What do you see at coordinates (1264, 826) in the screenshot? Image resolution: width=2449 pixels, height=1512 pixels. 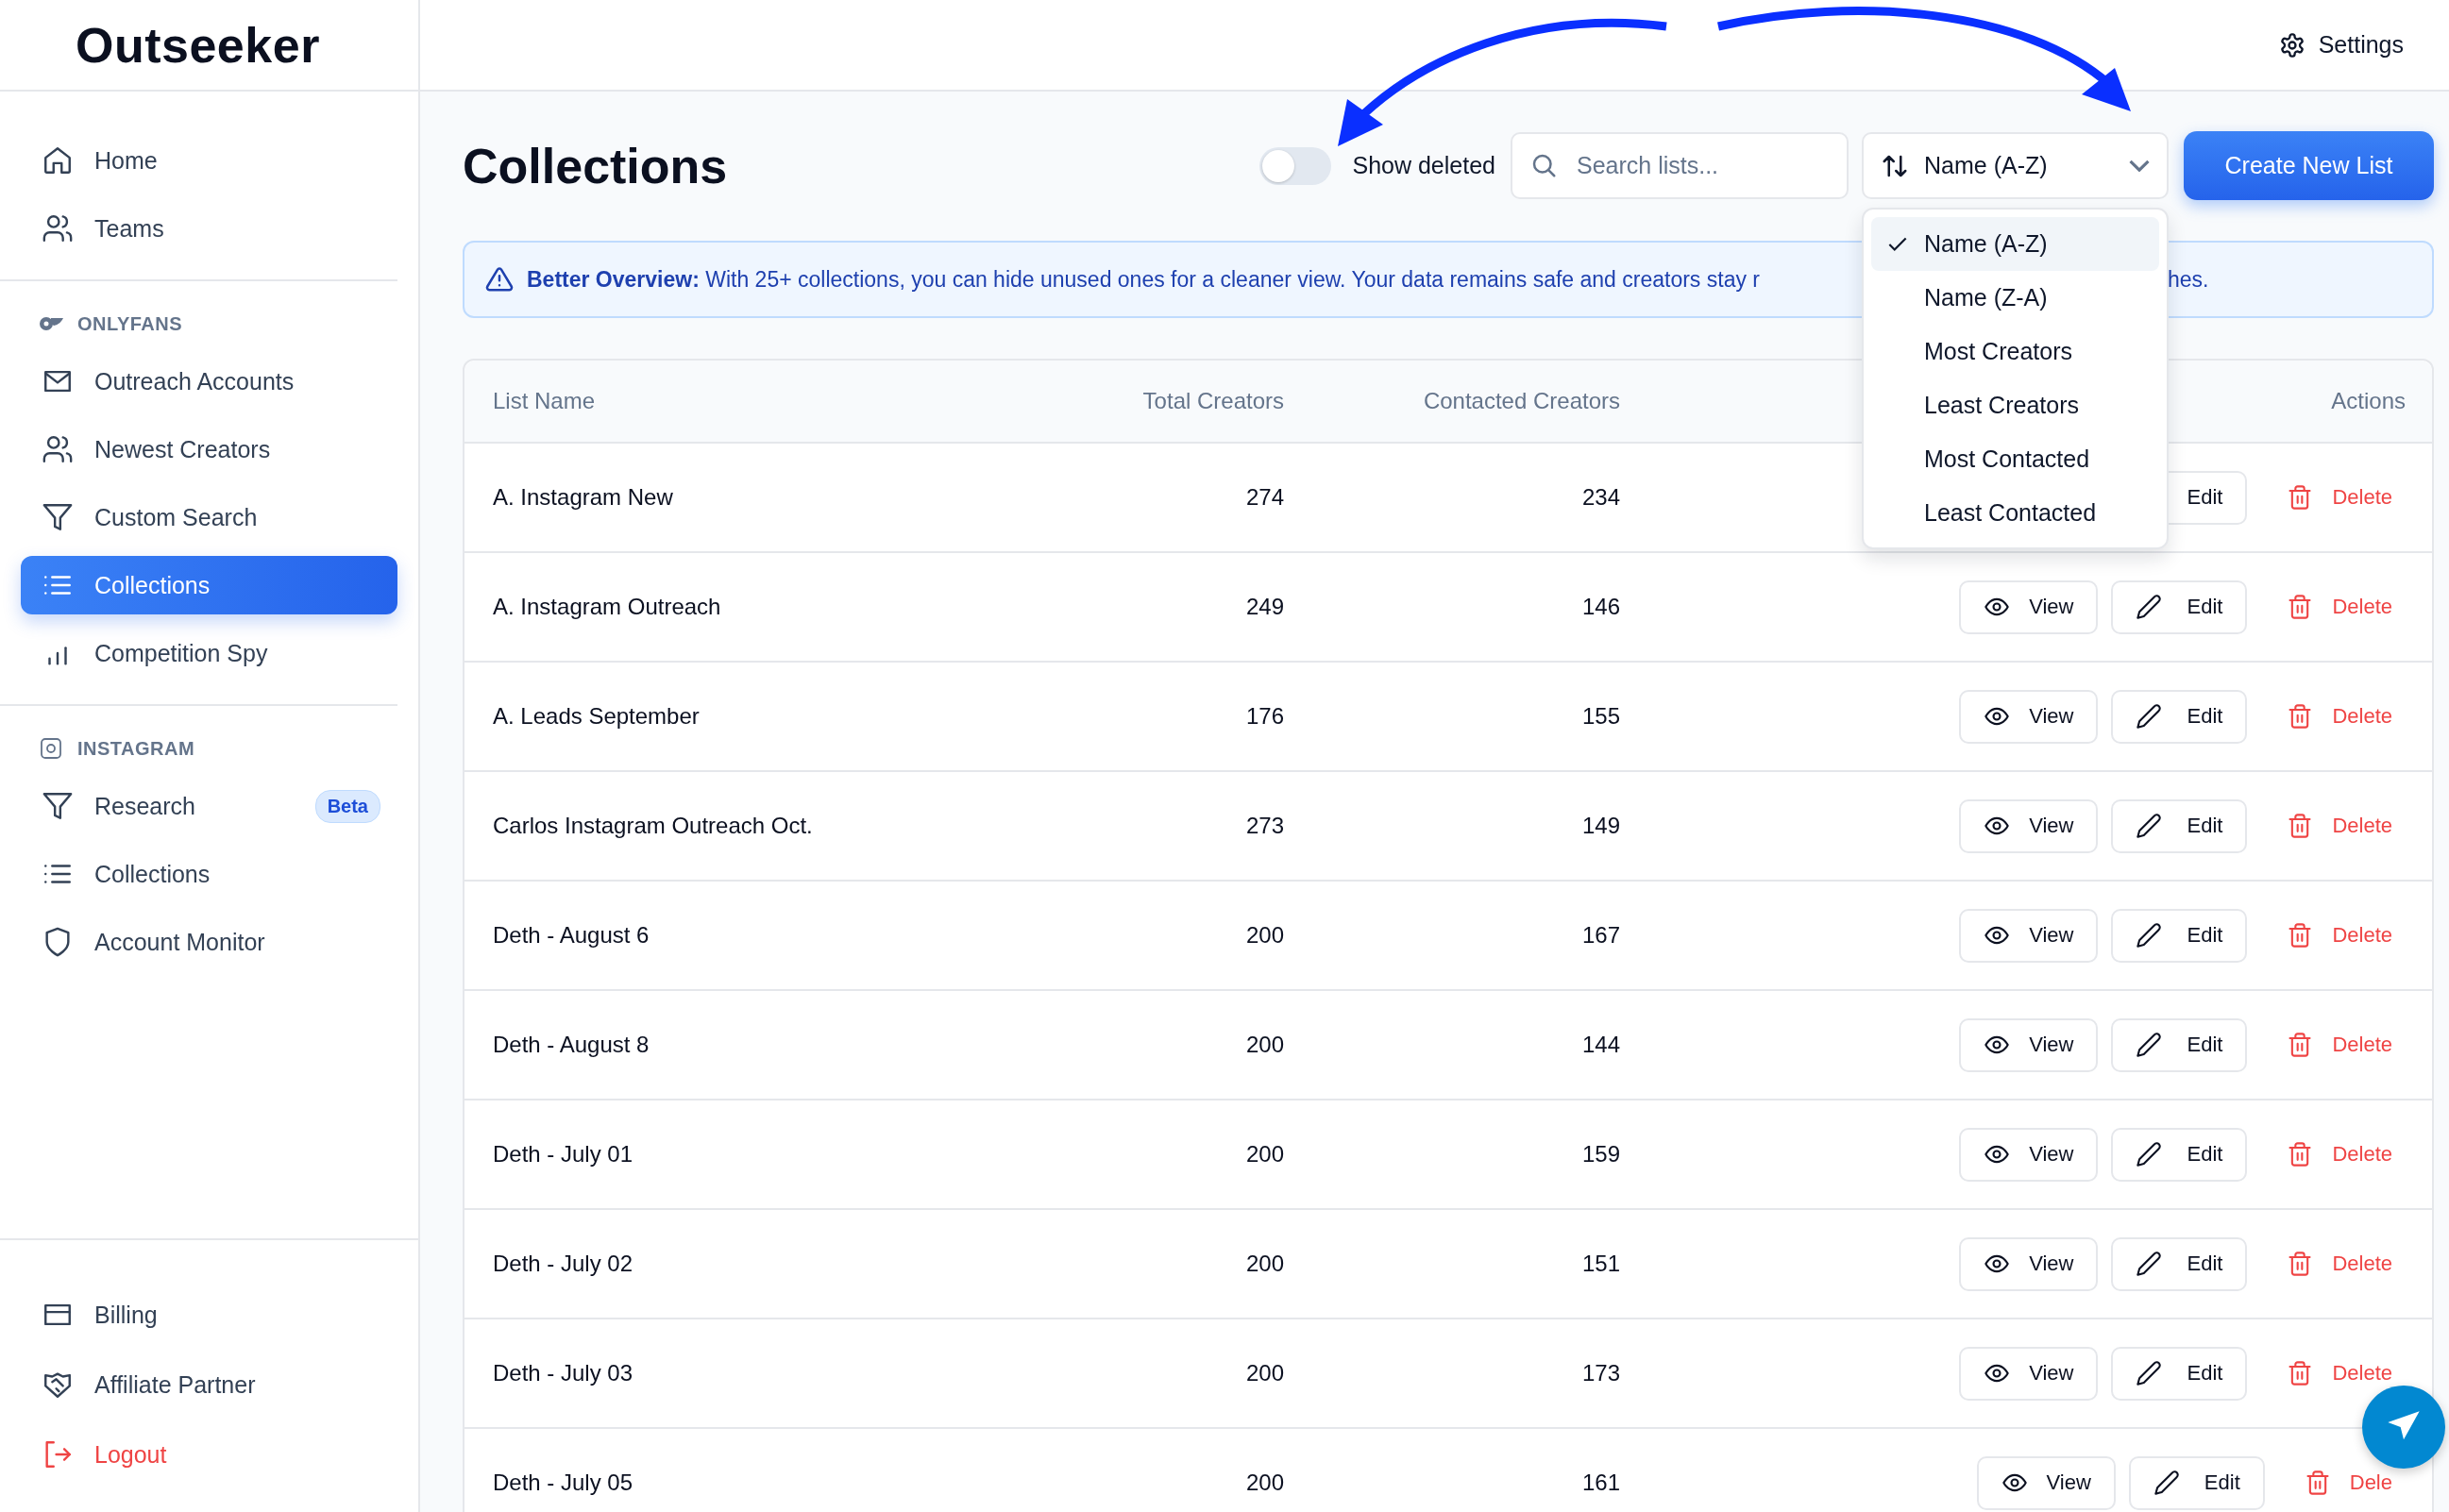 I see `table-cell: 273` at bounding box center [1264, 826].